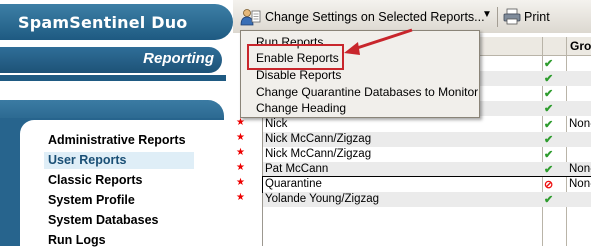  Describe the element at coordinates (497, 17) in the screenshot. I see `toolbar-separator` at that location.